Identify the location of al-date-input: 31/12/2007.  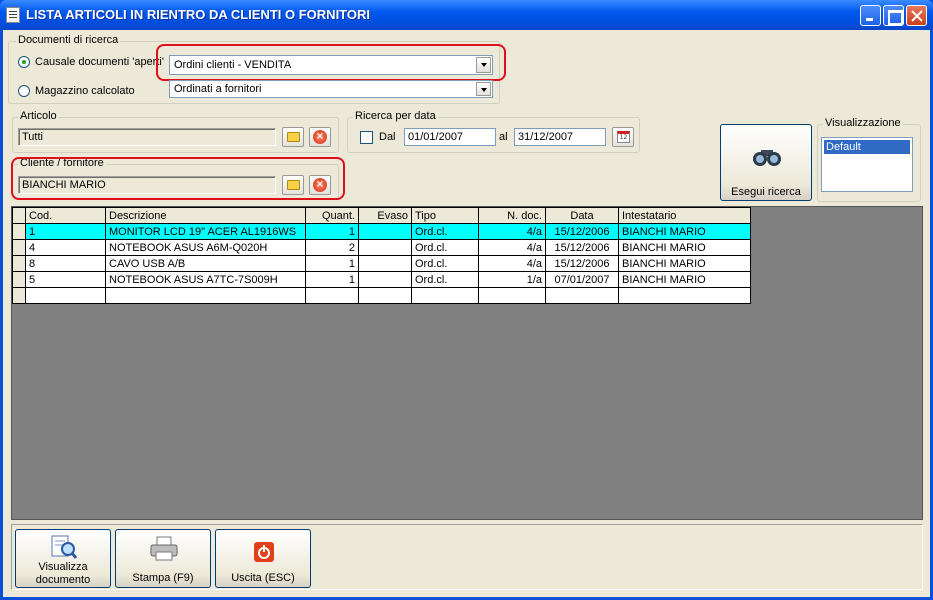
(560, 137).